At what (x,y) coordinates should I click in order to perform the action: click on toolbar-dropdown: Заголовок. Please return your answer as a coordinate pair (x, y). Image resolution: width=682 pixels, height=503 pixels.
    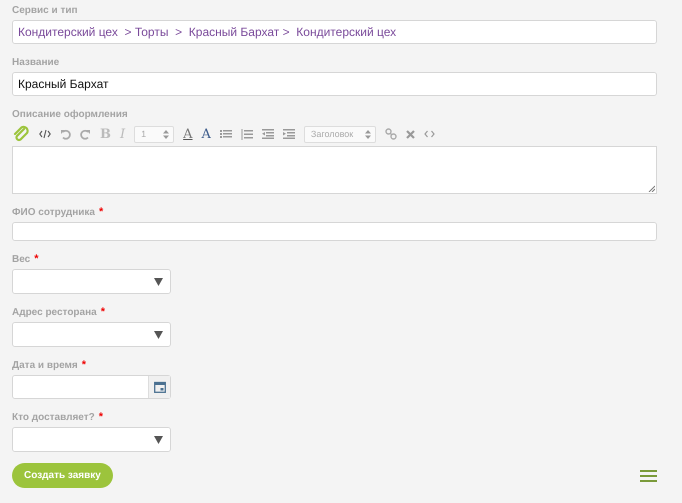
    Looking at the image, I should click on (340, 134).